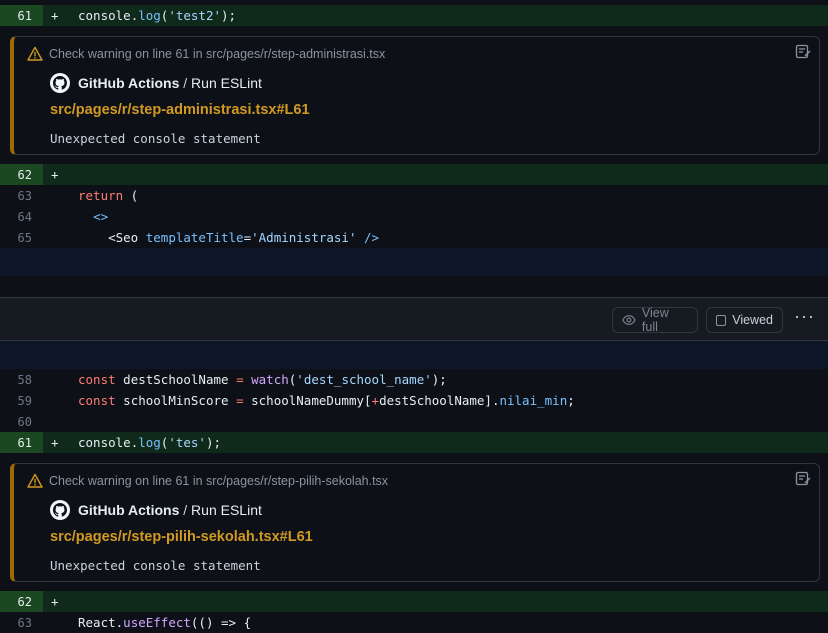 The height and width of the screenshot is (633, 828). I want to click on code-token: templateTitle, so click(194, 237).